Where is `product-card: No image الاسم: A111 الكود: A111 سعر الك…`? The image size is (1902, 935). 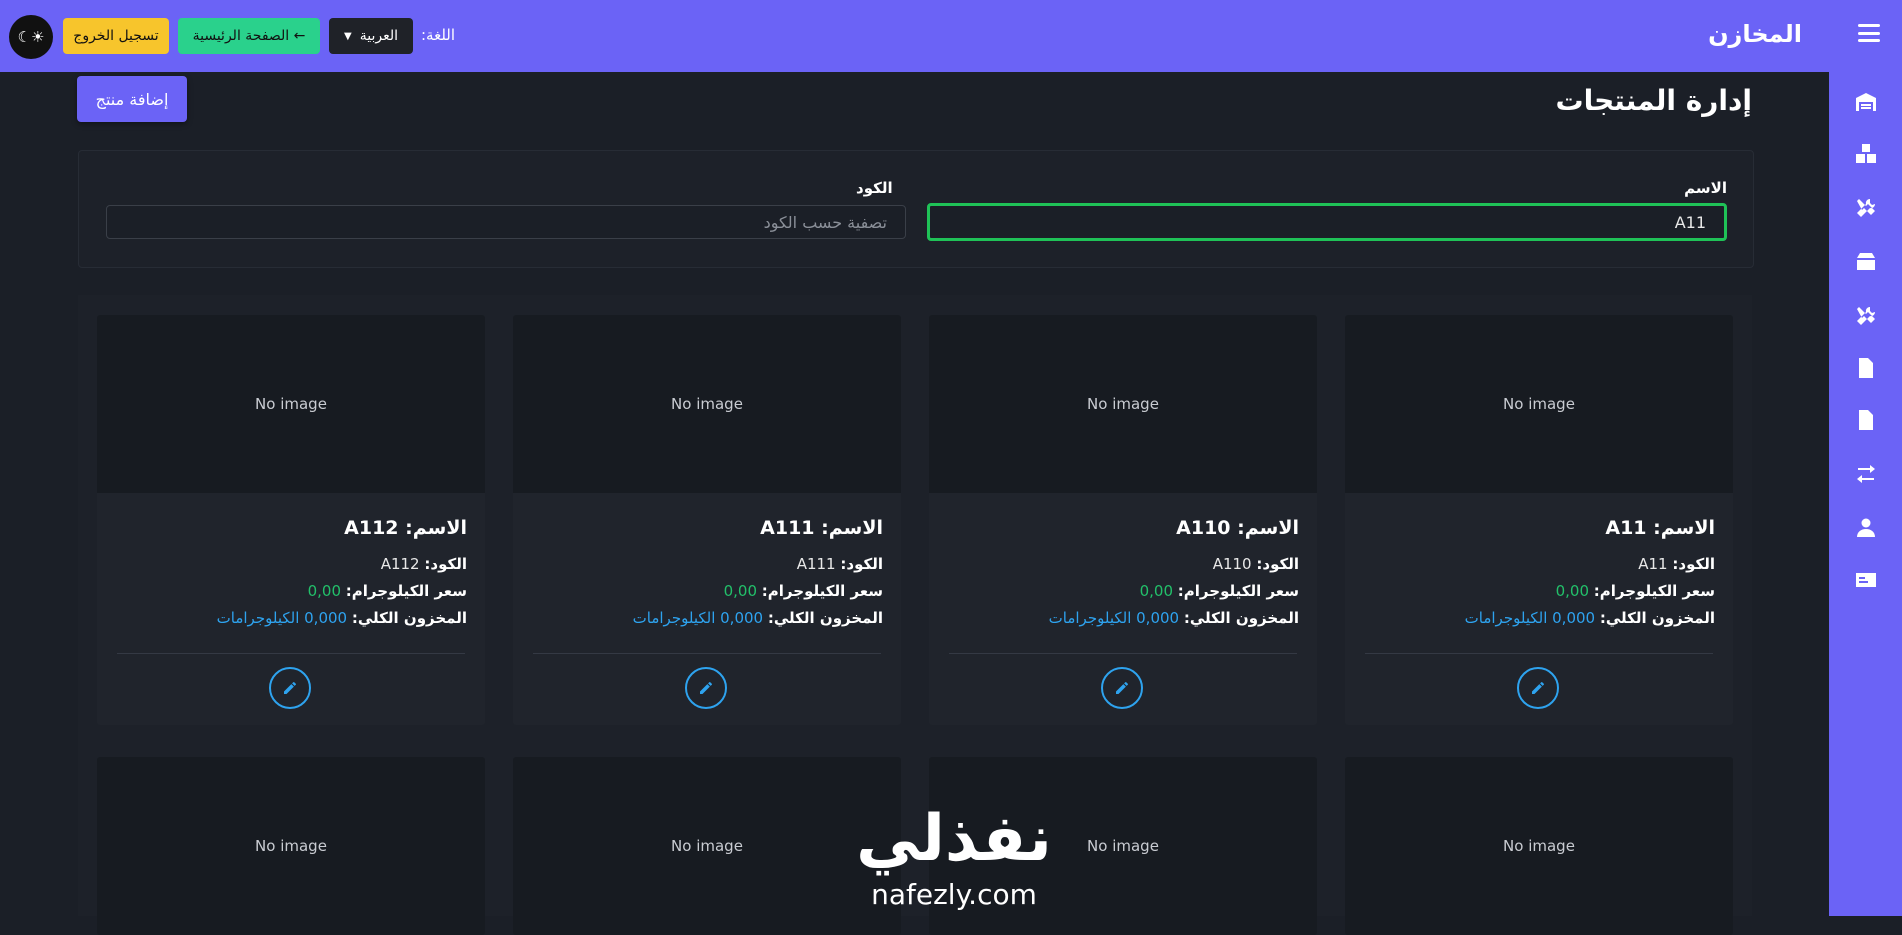 product-card: No image الاسم: A111 الكود: A111 سعر الك… is located at coordinates (707, 520).